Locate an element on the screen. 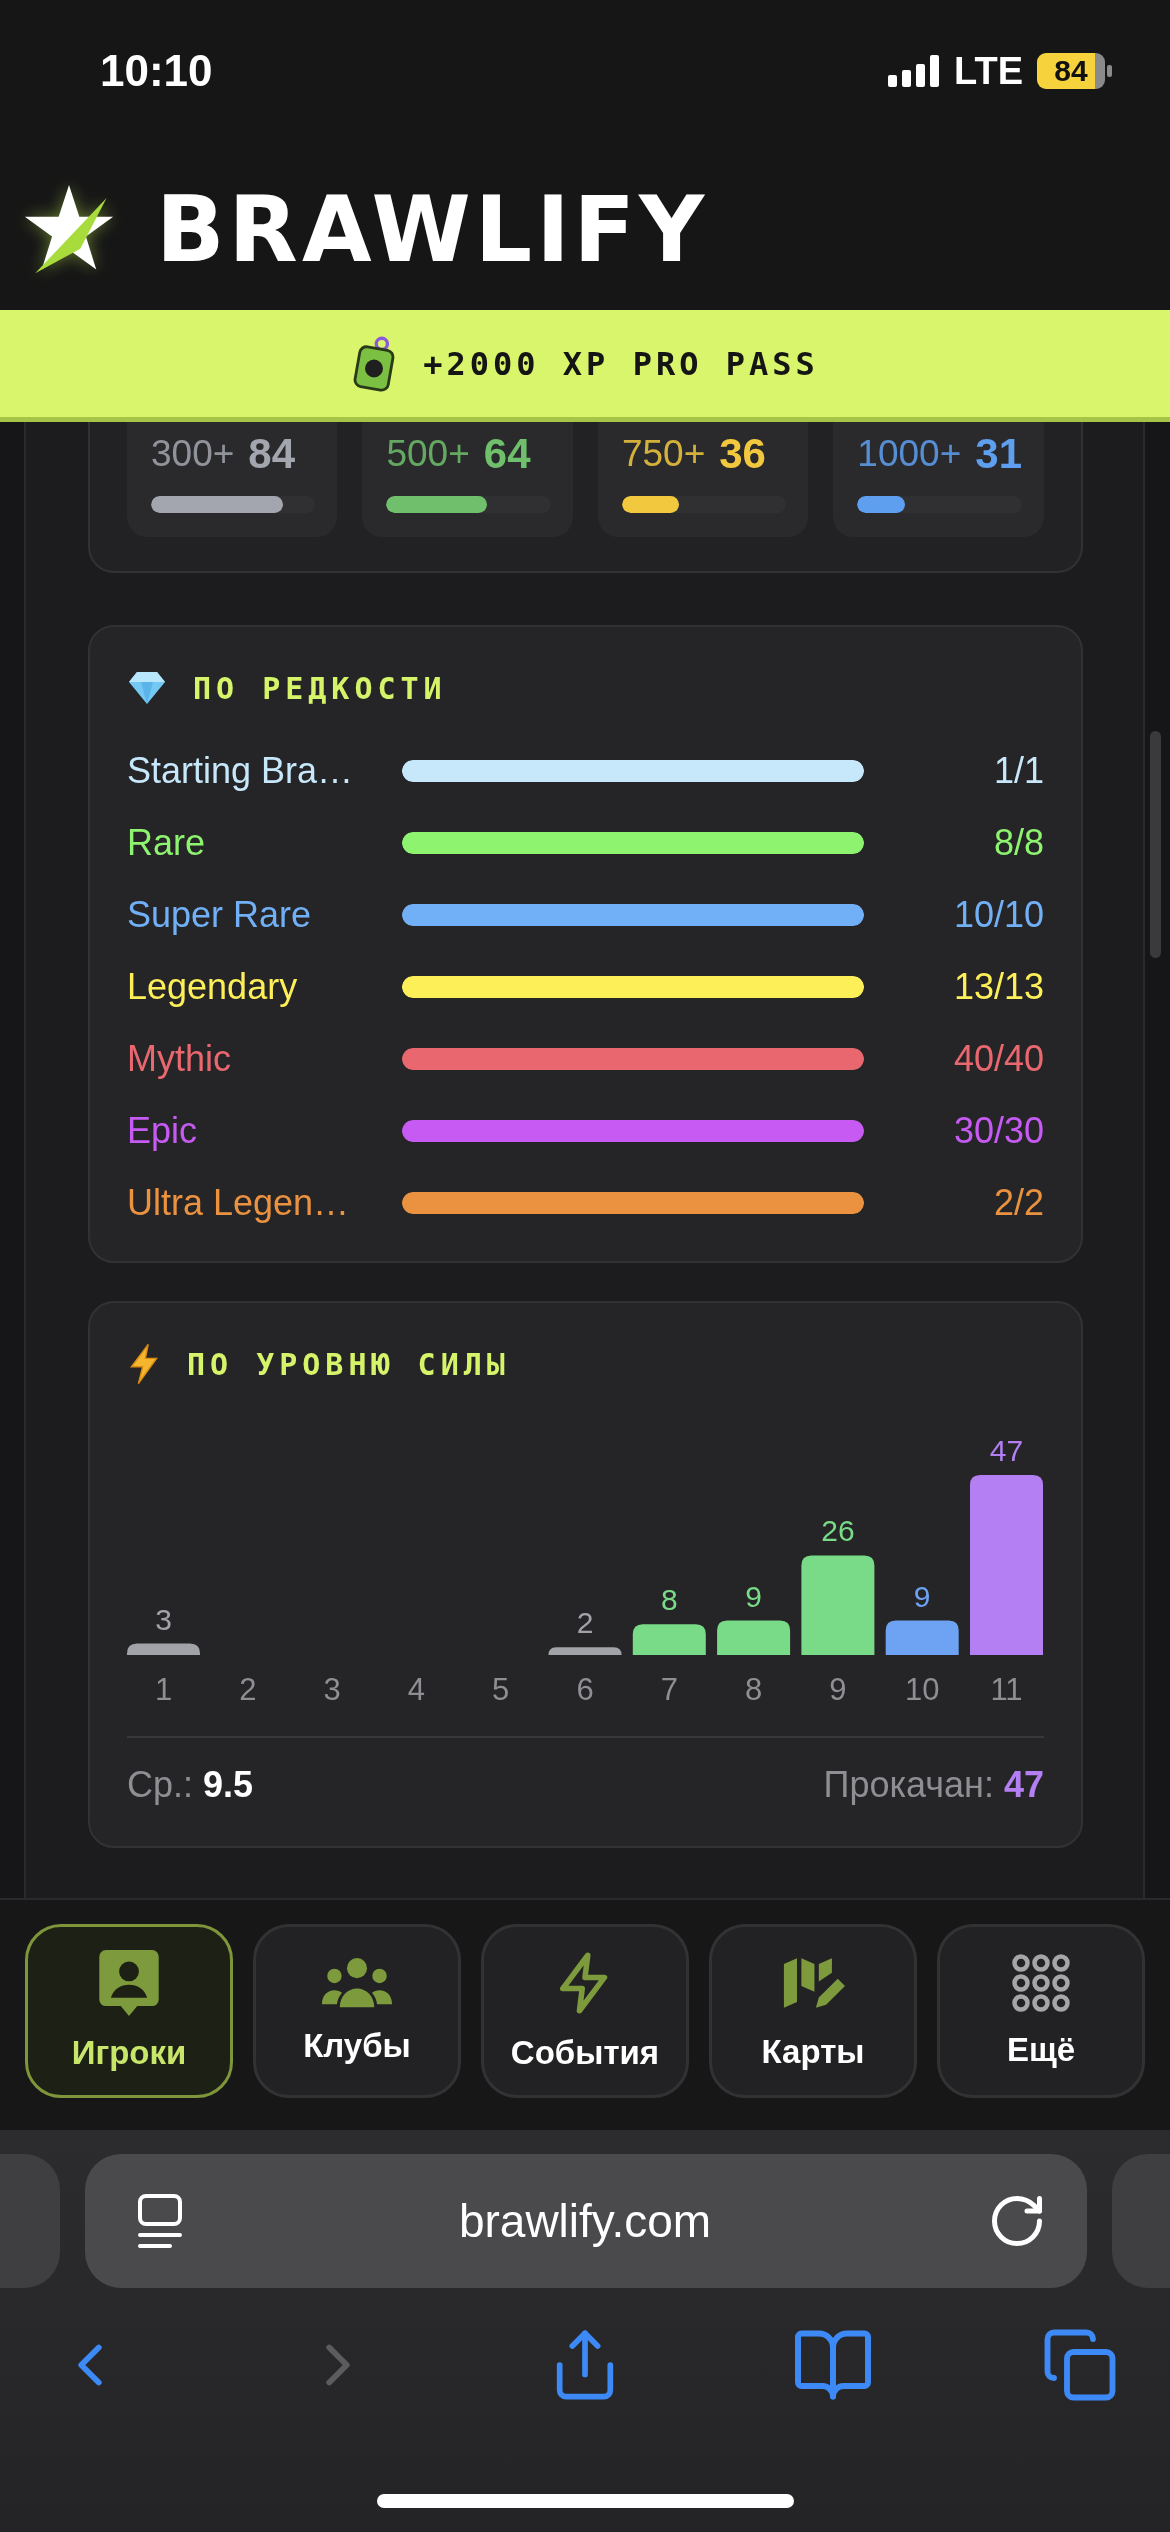  address-bar: brawlify.com is located at coordinates (586, 2221).